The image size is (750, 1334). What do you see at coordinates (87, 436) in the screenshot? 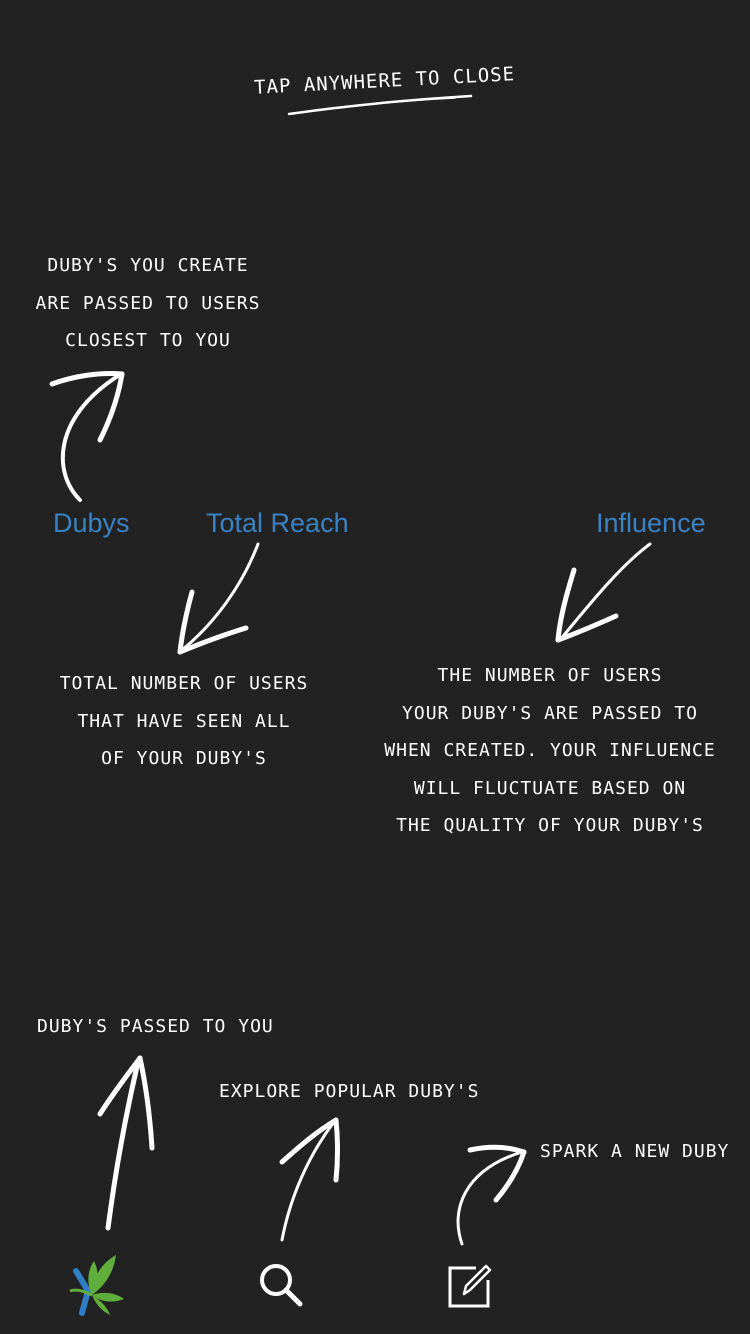
I see `arrow-to-dubys` at bounding box center [87, 436].